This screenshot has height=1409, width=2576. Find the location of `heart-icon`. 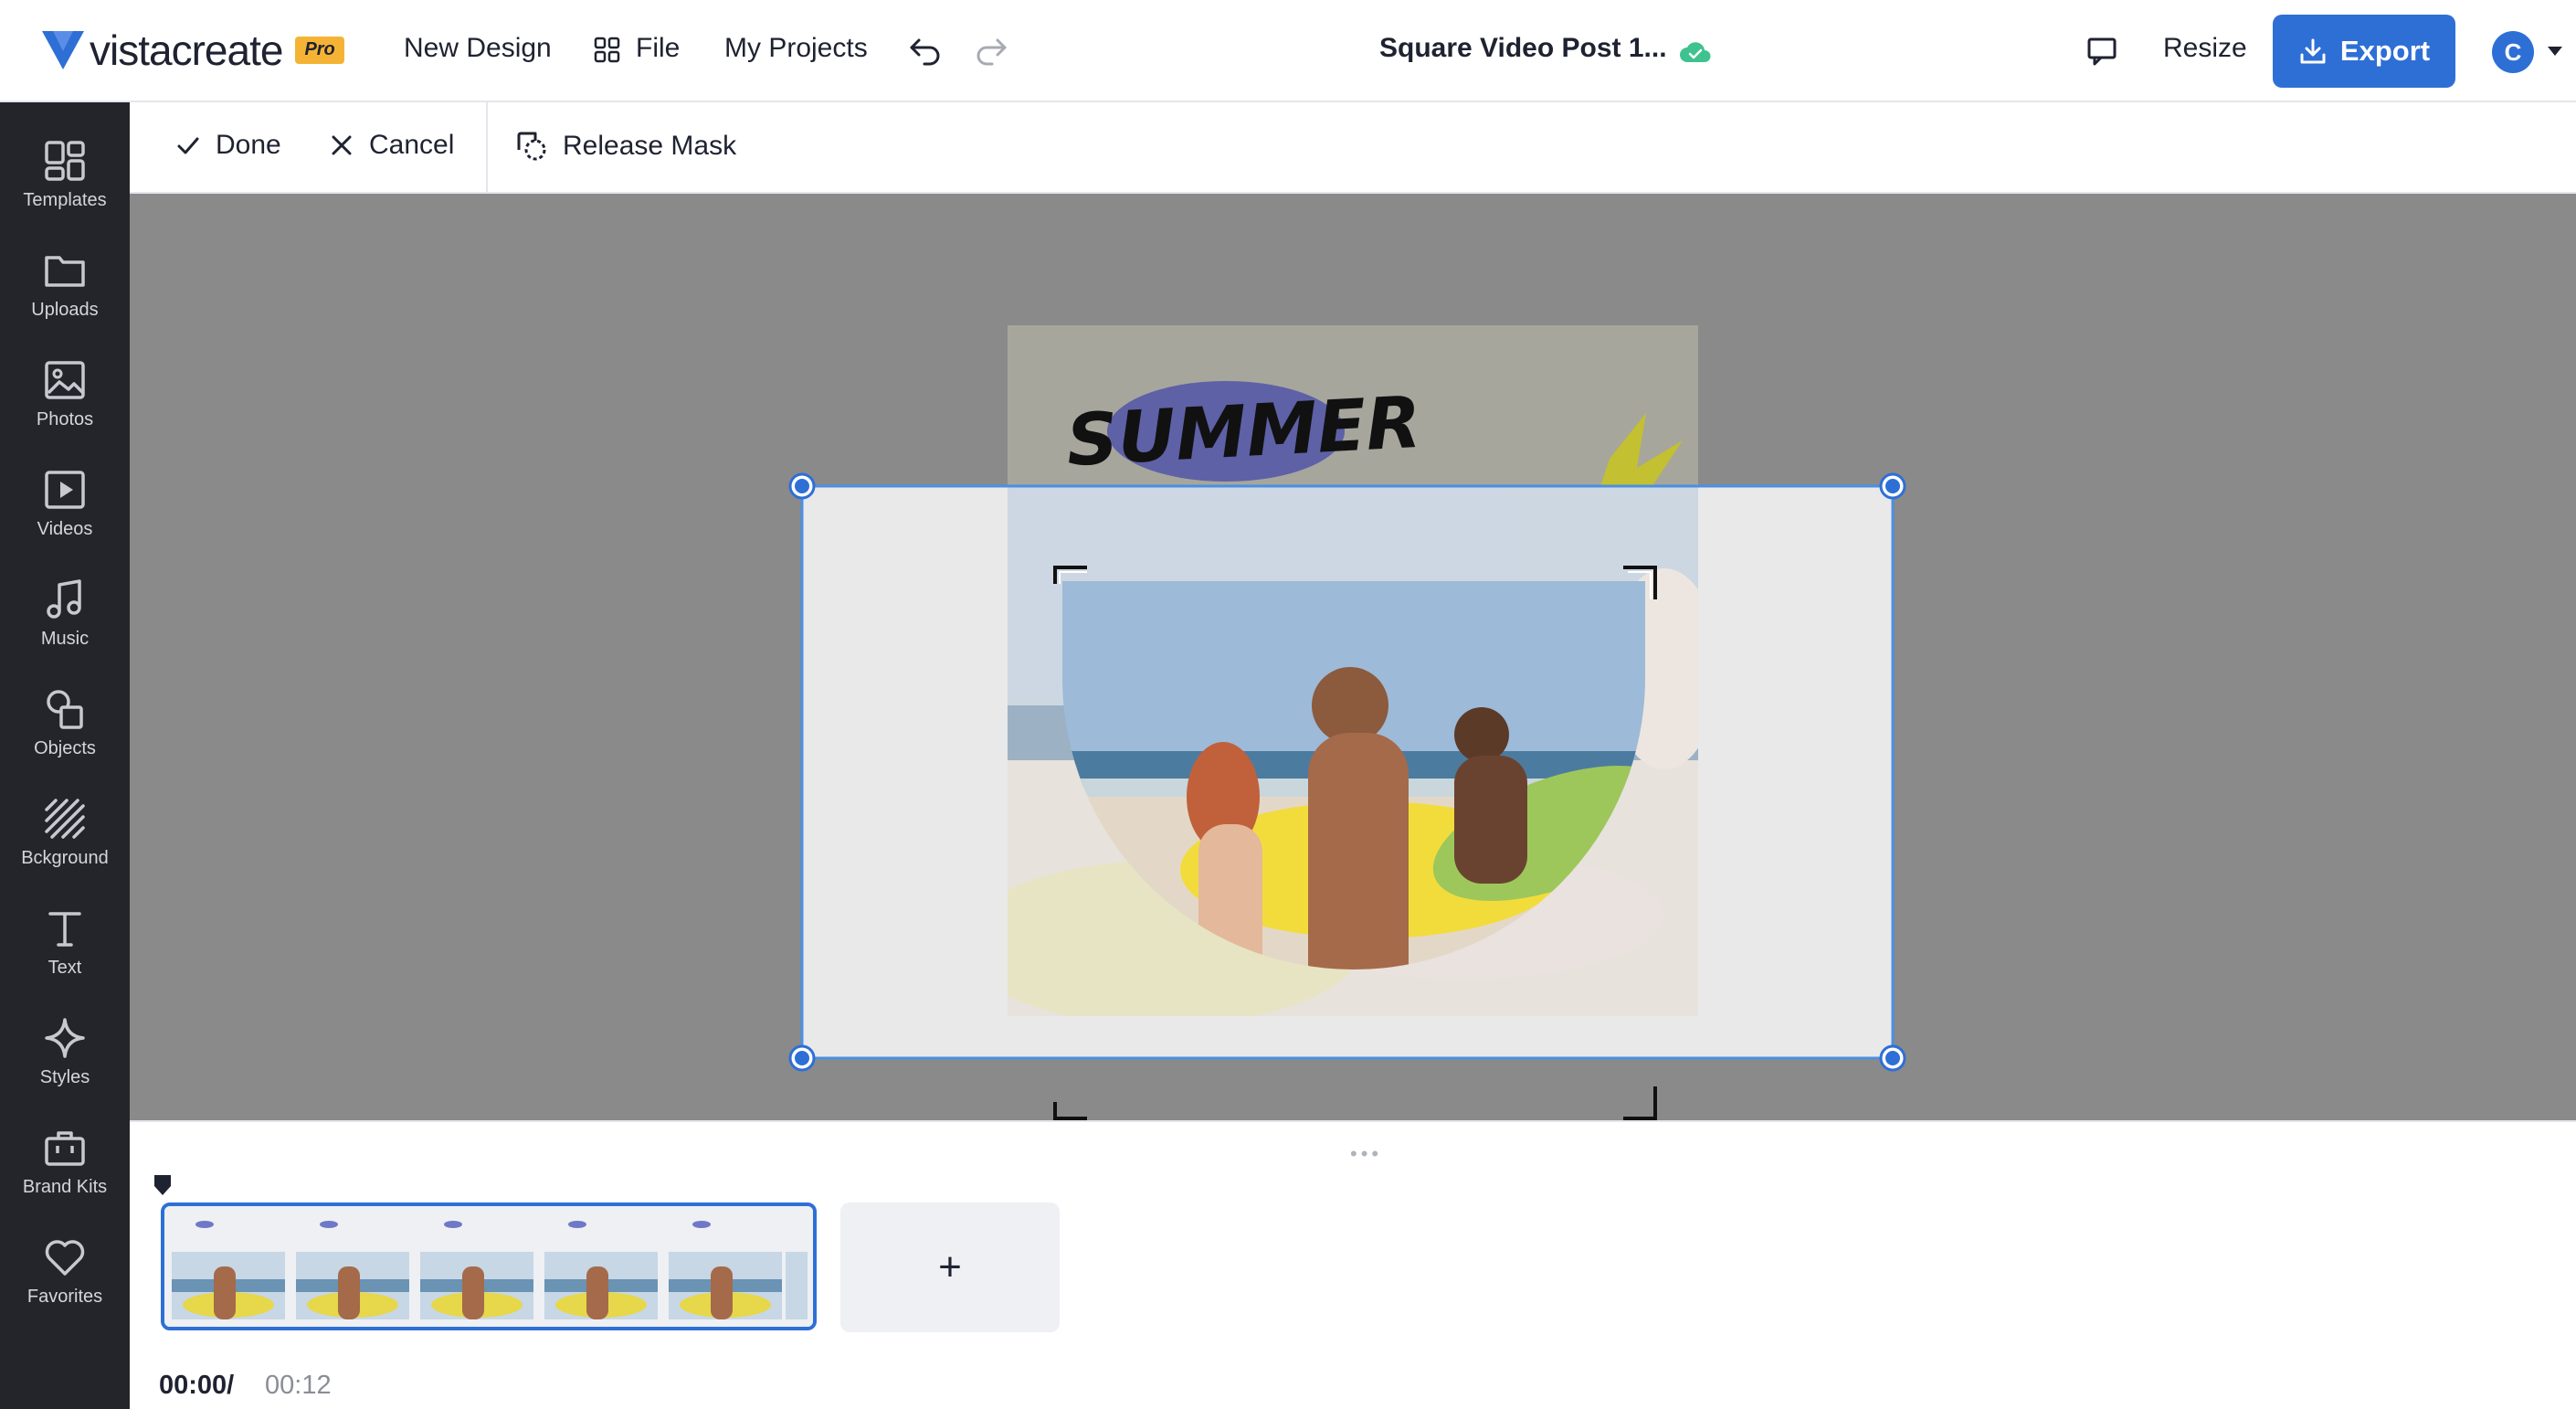

heart-icon is located at coordinates (65, 1258).